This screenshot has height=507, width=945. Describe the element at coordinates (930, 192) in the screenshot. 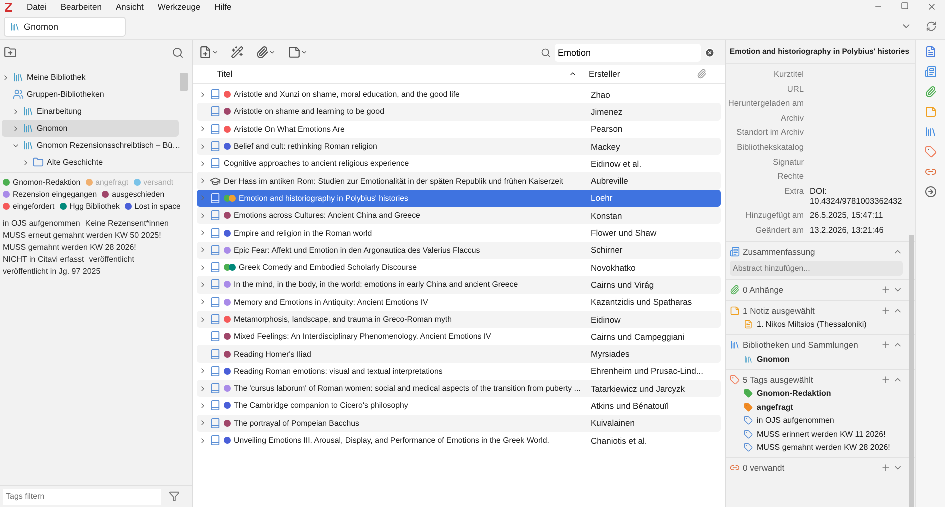

I see `locate-icon` at that location.